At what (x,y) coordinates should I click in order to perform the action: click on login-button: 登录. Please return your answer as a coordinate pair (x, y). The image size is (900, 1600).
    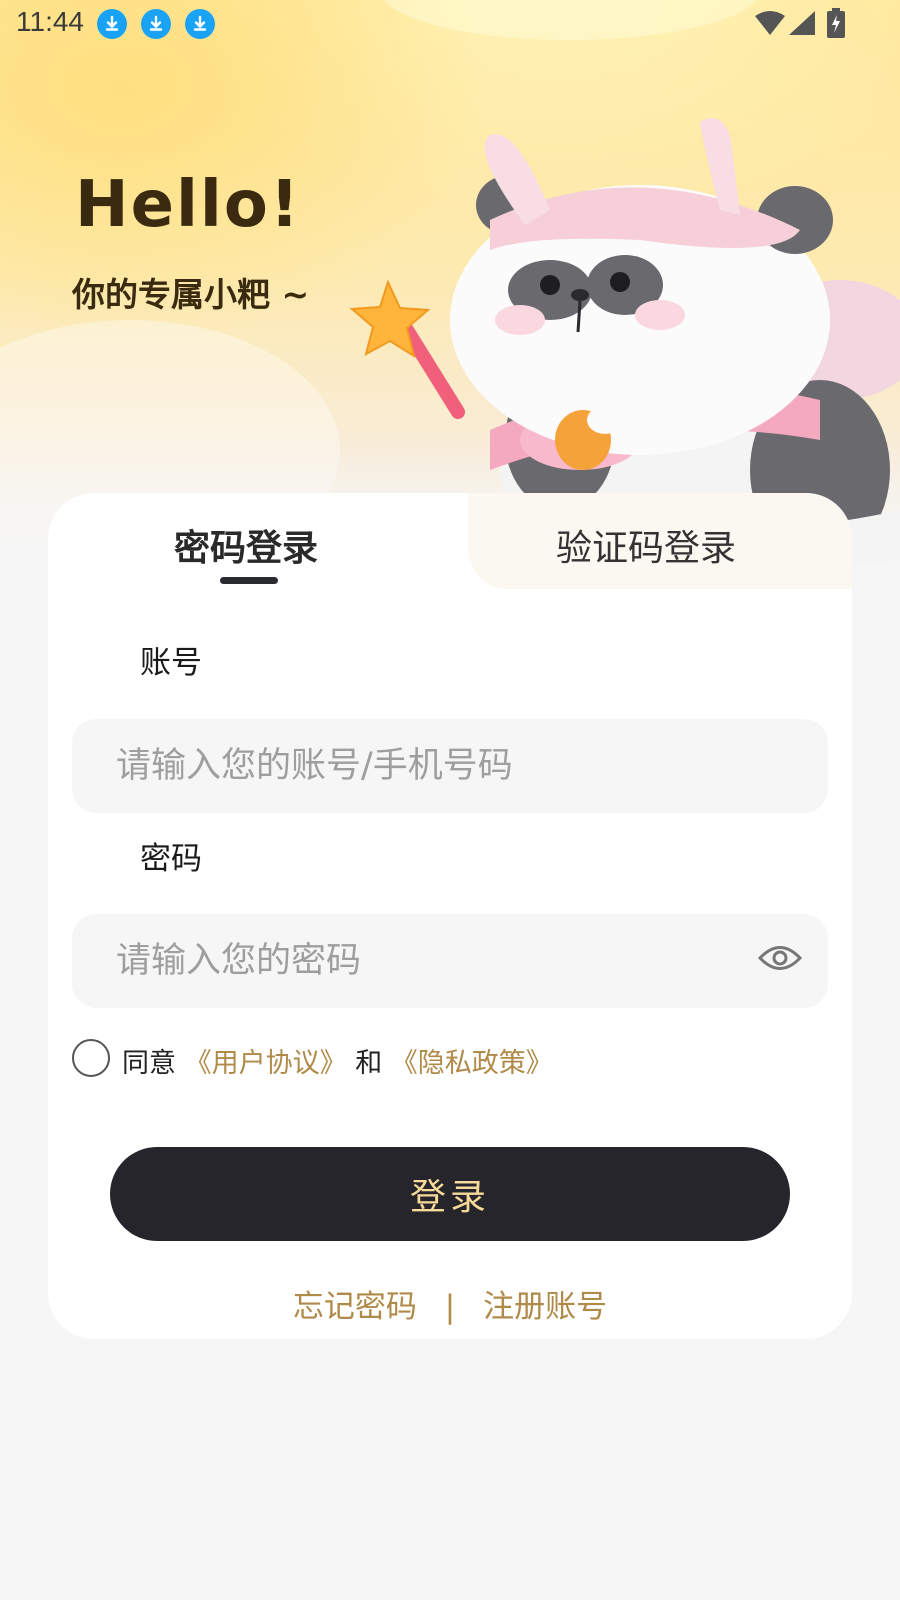
    Looking at the image, I should click on (450, 1194).